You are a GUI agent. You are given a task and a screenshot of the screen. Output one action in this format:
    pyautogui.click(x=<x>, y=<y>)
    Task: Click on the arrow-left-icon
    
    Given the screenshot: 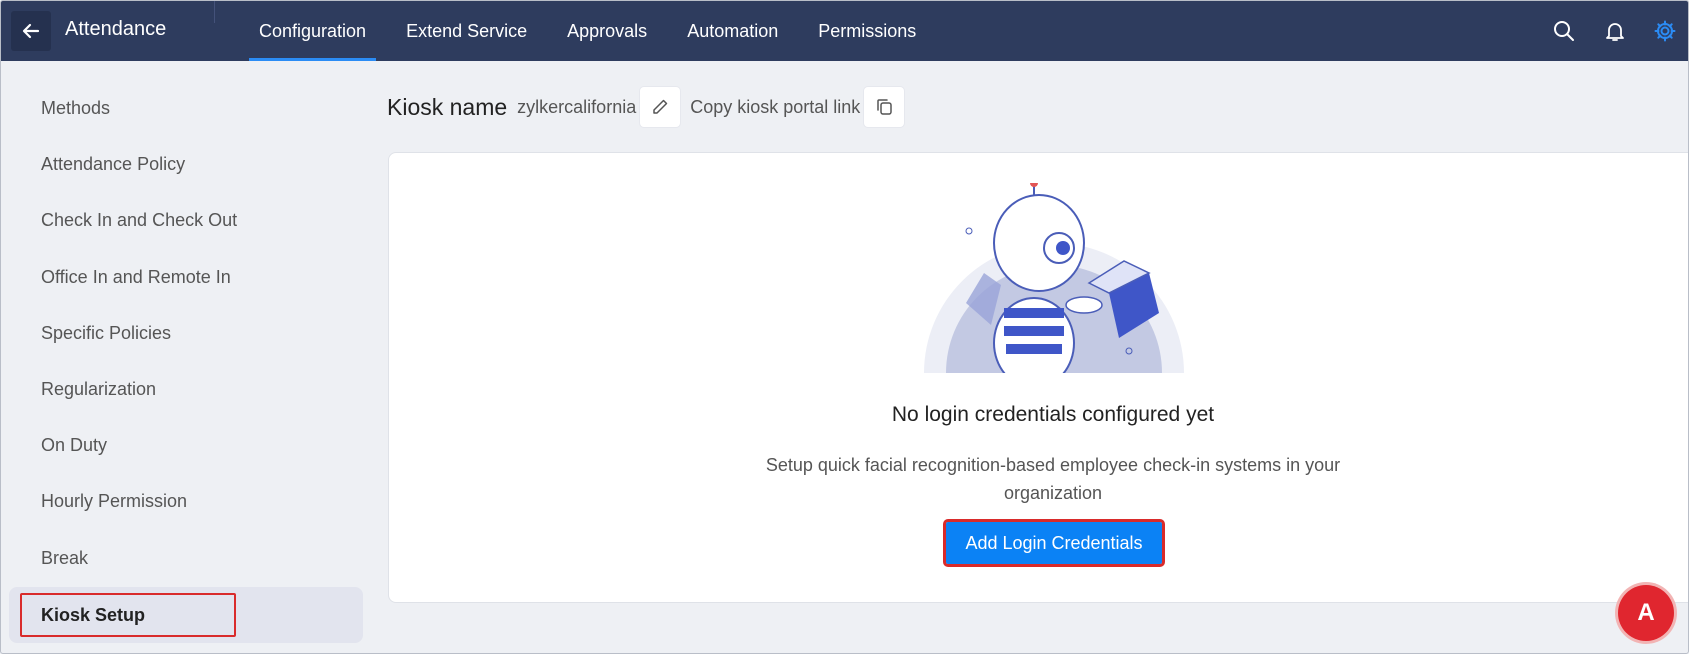 What is the action you would take?
    pyautogui.click(x=31, y=31)
    